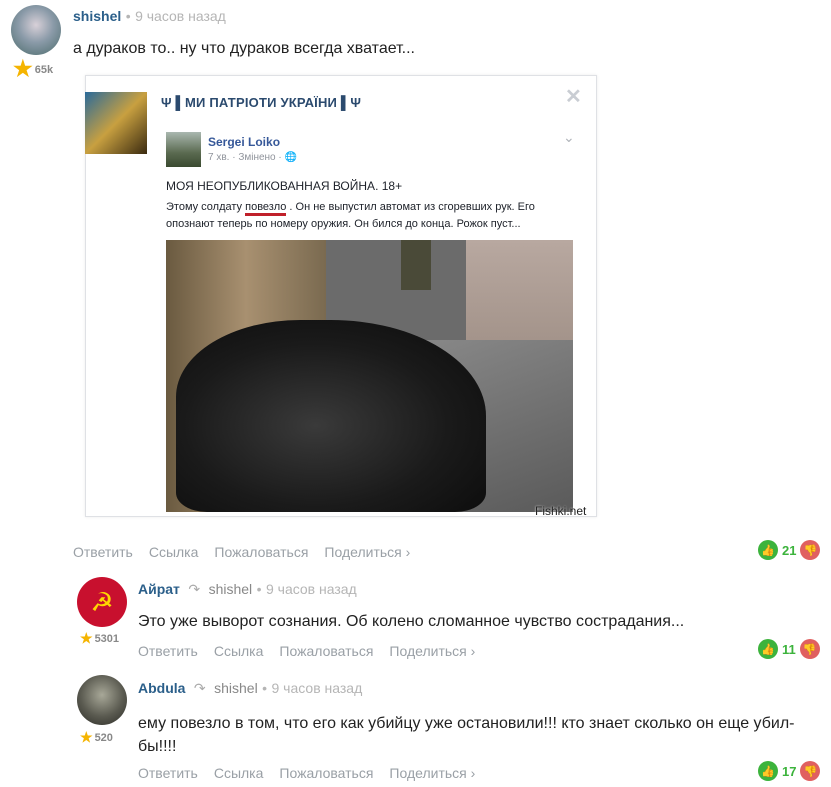 This screenshot has height=787, width=831. Describe the element at coordinates (159, 589) in the screenshot. I see `username-airat: Айрат` at that location.